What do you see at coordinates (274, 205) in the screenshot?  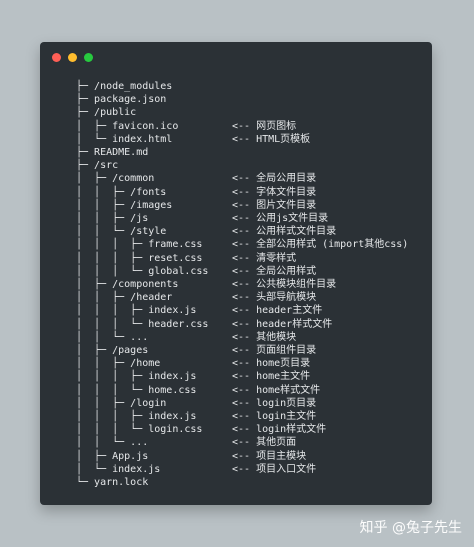 I see `tree-comment: <-- 图片文件目录` at bounding box center [274, 205].